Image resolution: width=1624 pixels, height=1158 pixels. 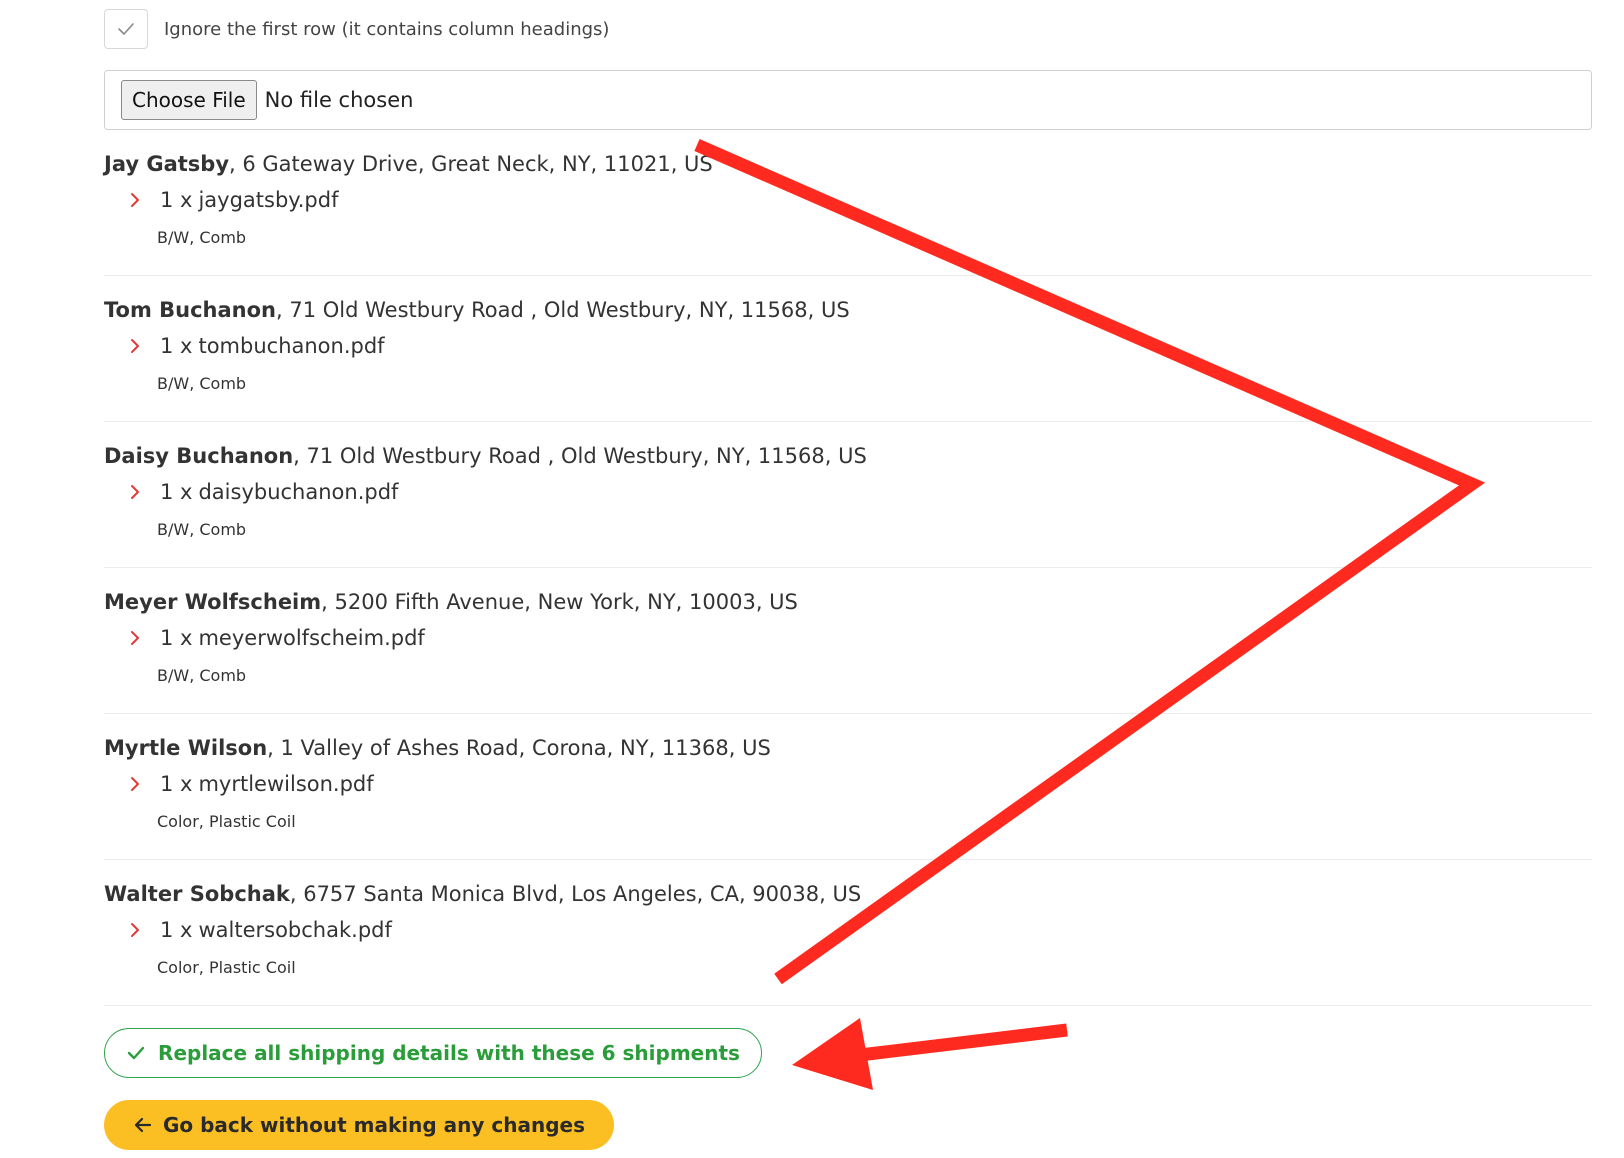 I want to click on shipment-file: 1 x tombuchanon.pdf, so click(x=256, y=346).